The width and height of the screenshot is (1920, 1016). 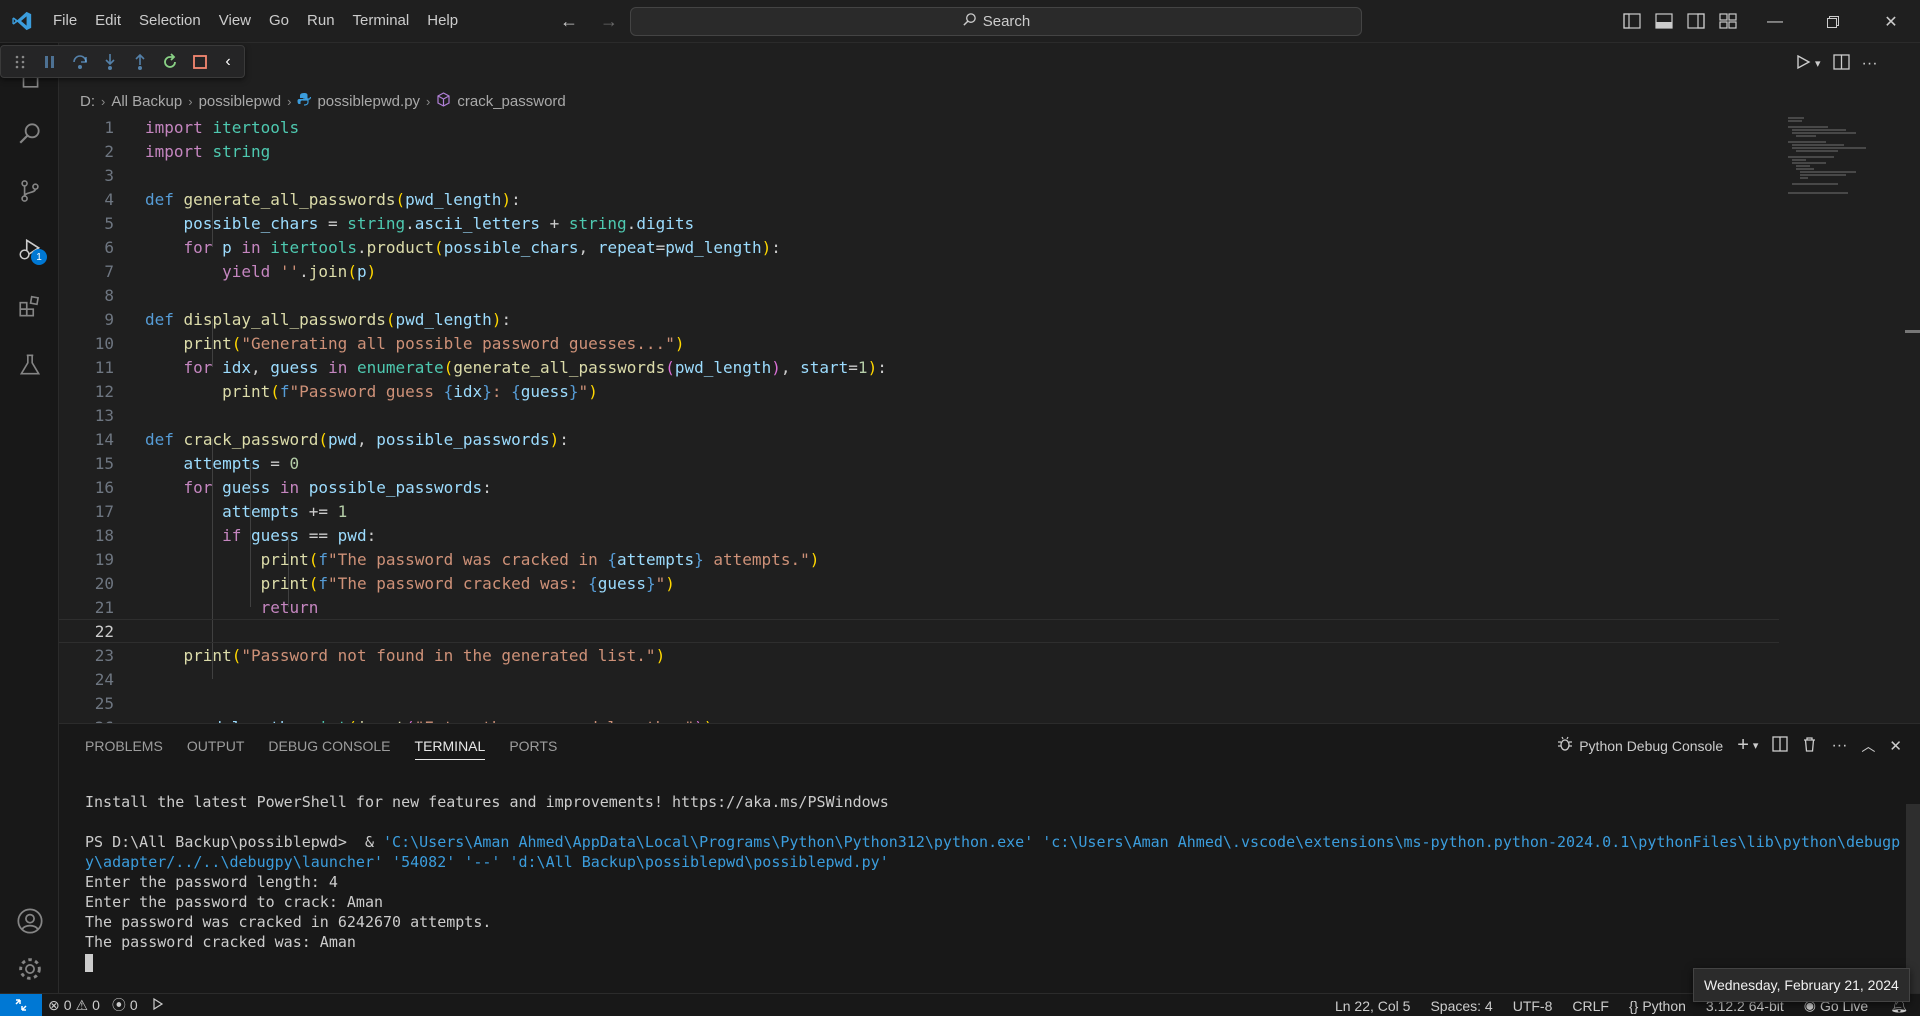 I want to click on minimize-button: —, so click(x=1775, y=21).